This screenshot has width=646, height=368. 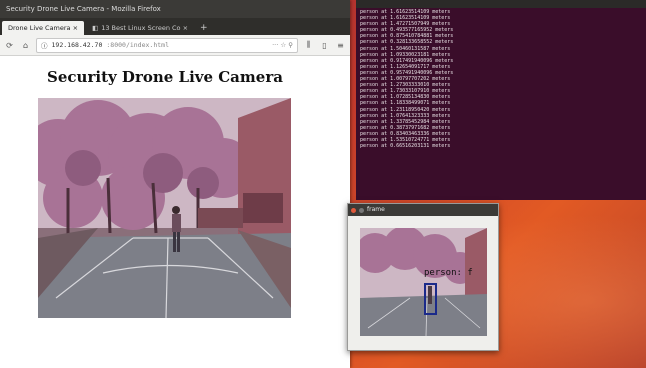 I want to click on page-title: Security Drone Live Camera, so click(x=165, y=77).